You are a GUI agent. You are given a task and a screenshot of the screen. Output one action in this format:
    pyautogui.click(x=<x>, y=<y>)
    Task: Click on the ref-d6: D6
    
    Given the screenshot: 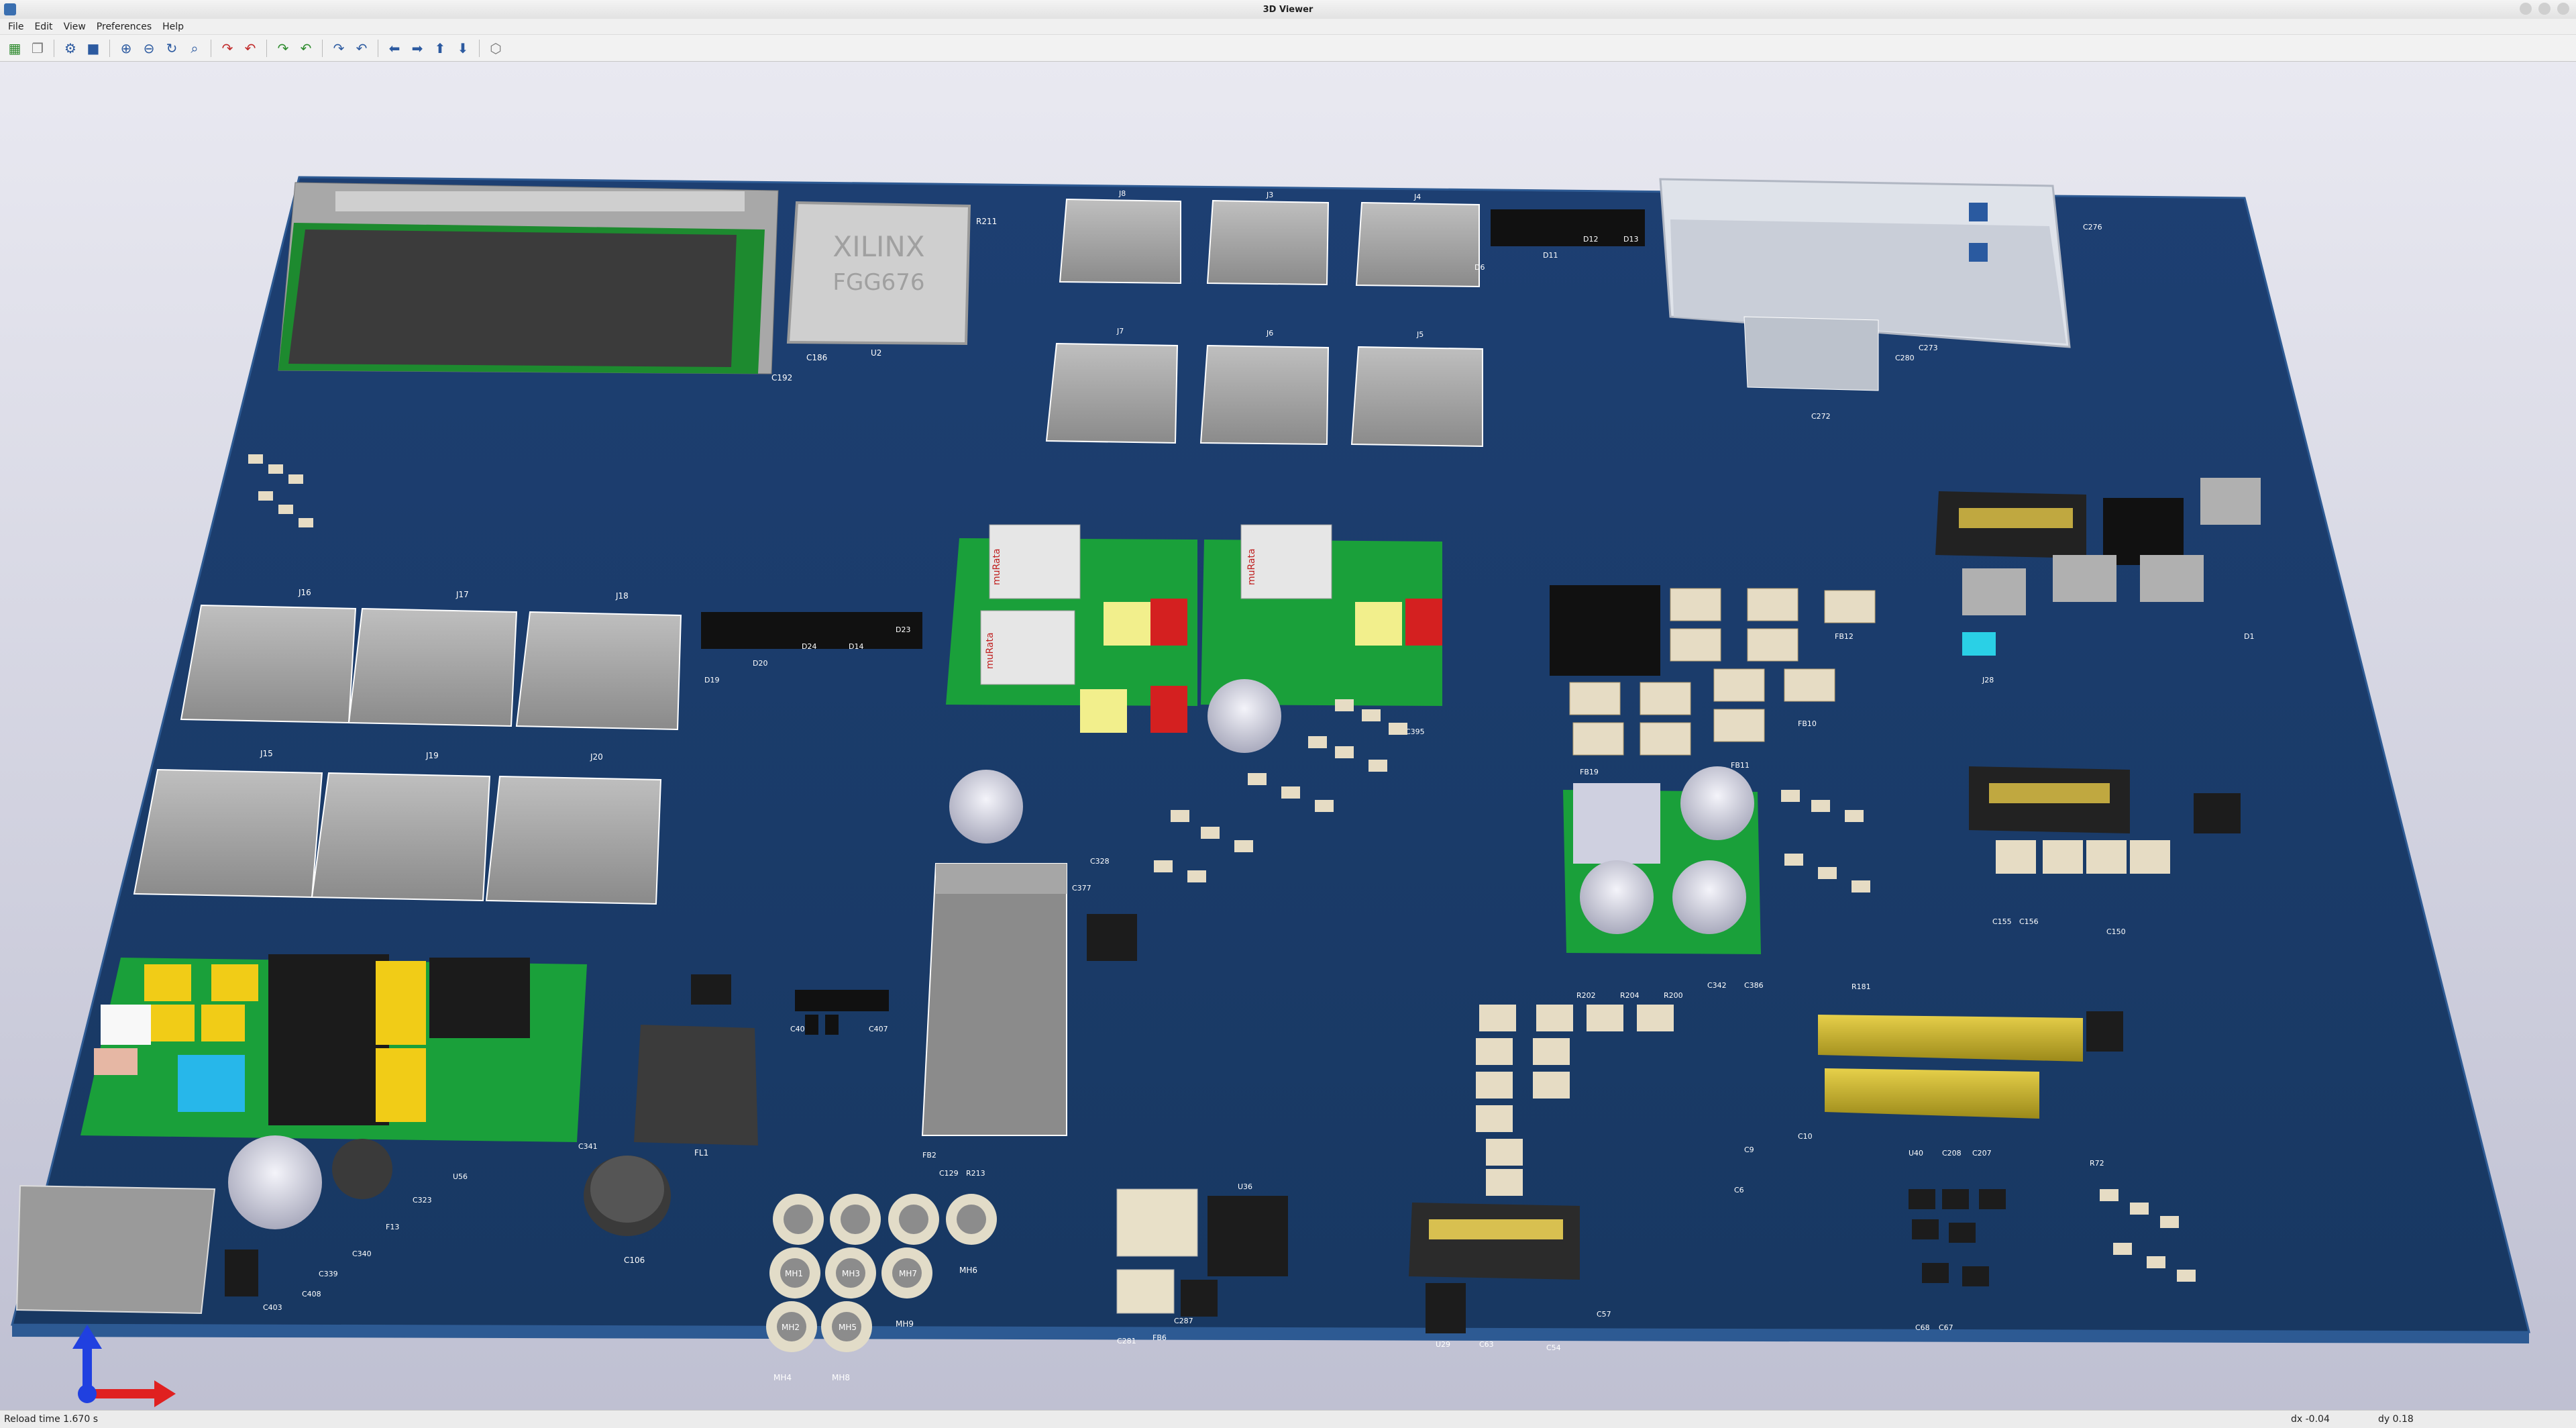 What is the action you would take?
    pyautogui.click(x=1479, y=267)
    